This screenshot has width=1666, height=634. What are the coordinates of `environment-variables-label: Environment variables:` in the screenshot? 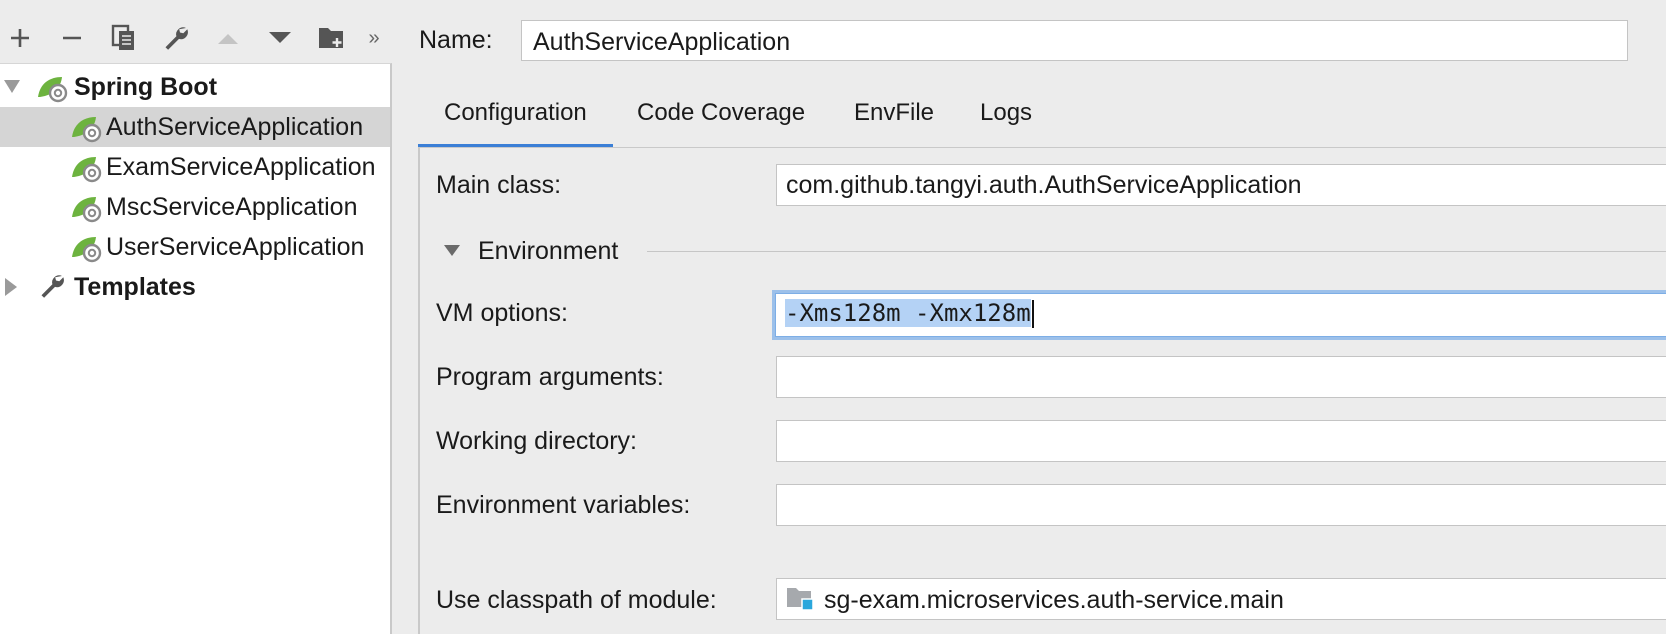 It's located at (563, 505).